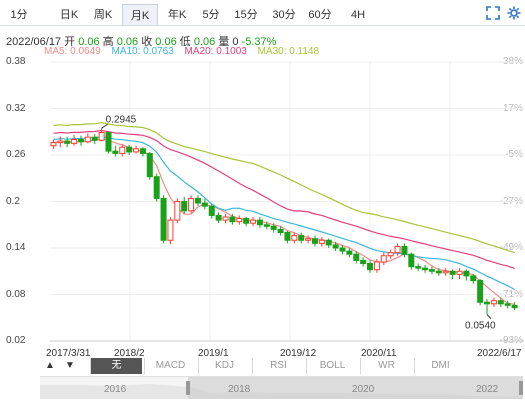  What do you see at coordinates (177, 15) in the screenshot?
I see `tab-period: 年K` at bounding box center [177, 15].